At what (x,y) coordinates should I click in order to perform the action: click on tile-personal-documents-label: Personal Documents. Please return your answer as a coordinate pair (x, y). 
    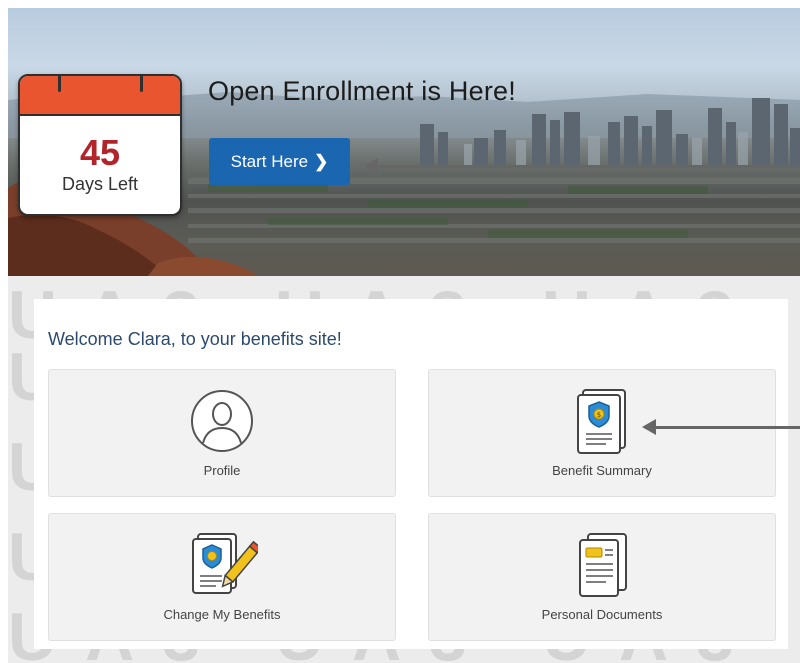
    Looking at the image, I should click on (602, 614).